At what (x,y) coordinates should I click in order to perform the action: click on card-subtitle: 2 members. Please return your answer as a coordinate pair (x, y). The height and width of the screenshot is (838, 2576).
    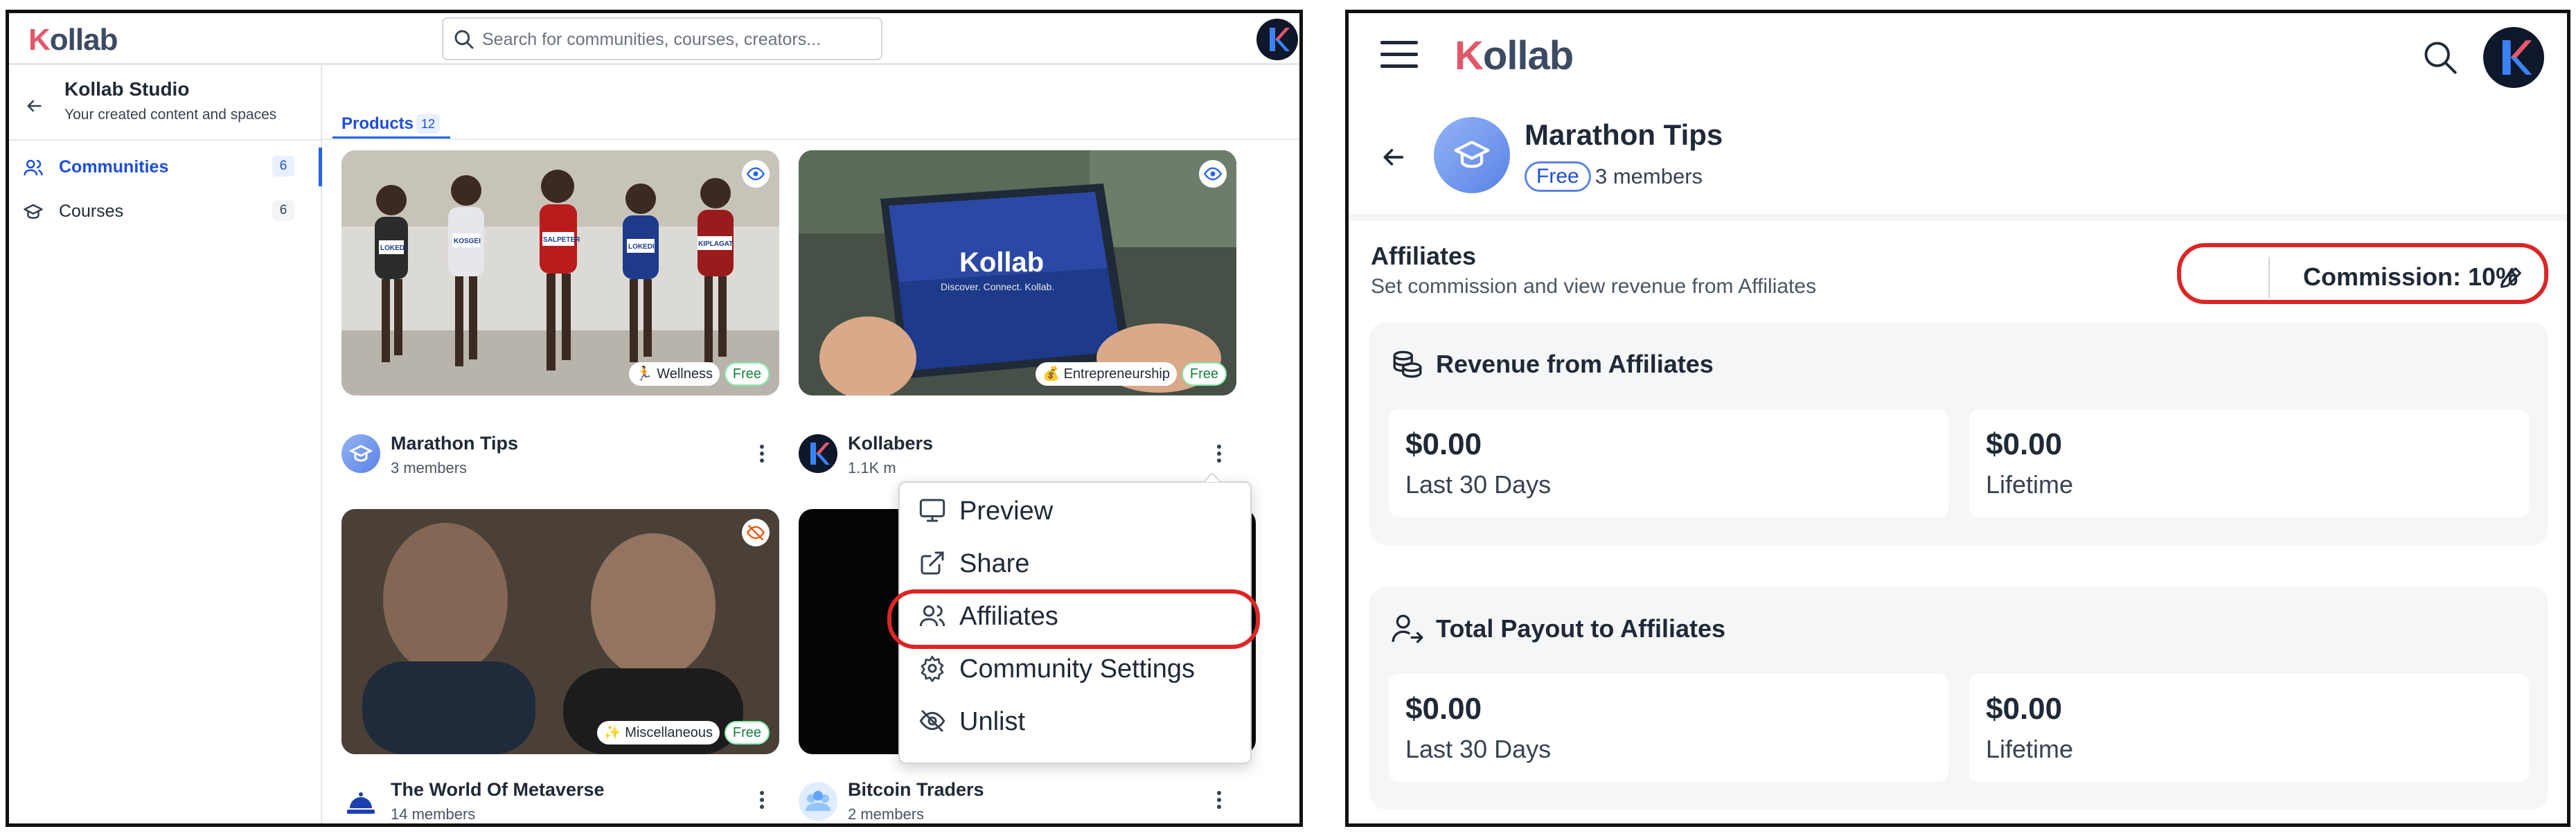
    Looking at the image, I should click on (886, 814).